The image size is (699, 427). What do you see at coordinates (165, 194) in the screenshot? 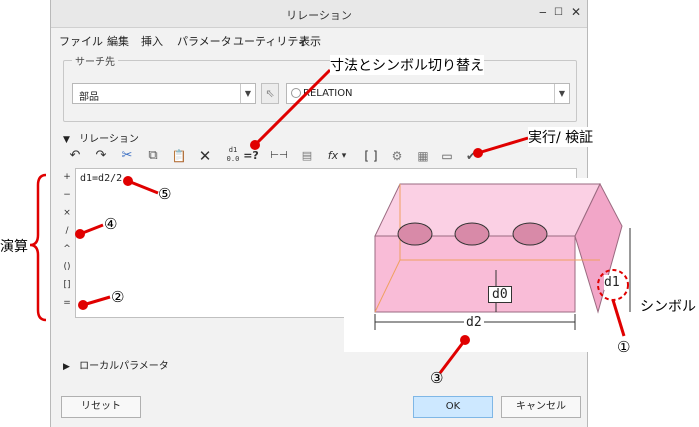
I see `marker-5: ⑤` at bounding box center [165, 194].